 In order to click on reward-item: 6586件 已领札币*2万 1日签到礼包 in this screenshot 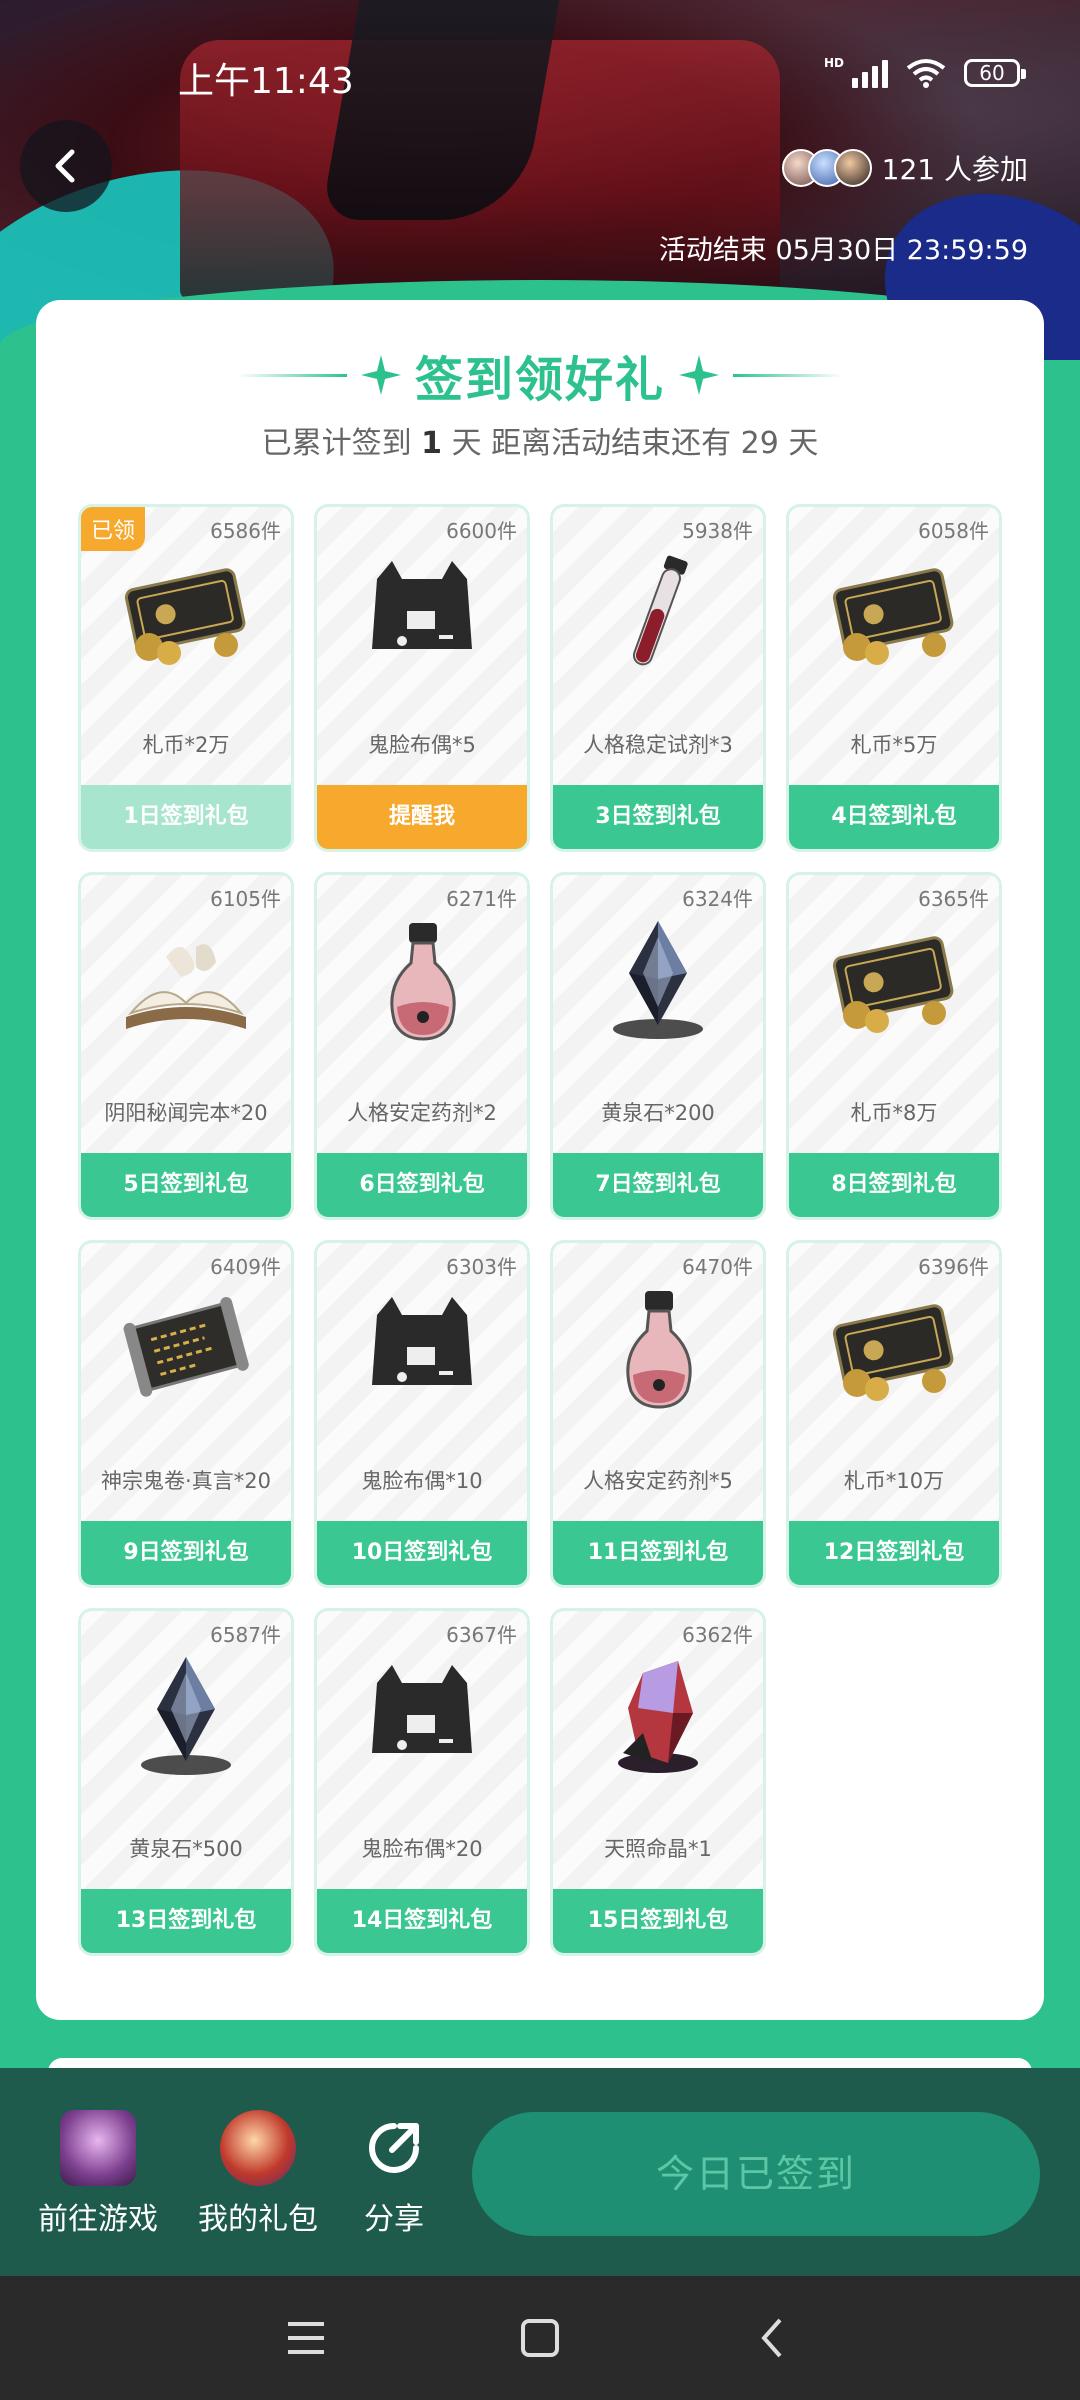, I will do `click(186, 678)`.